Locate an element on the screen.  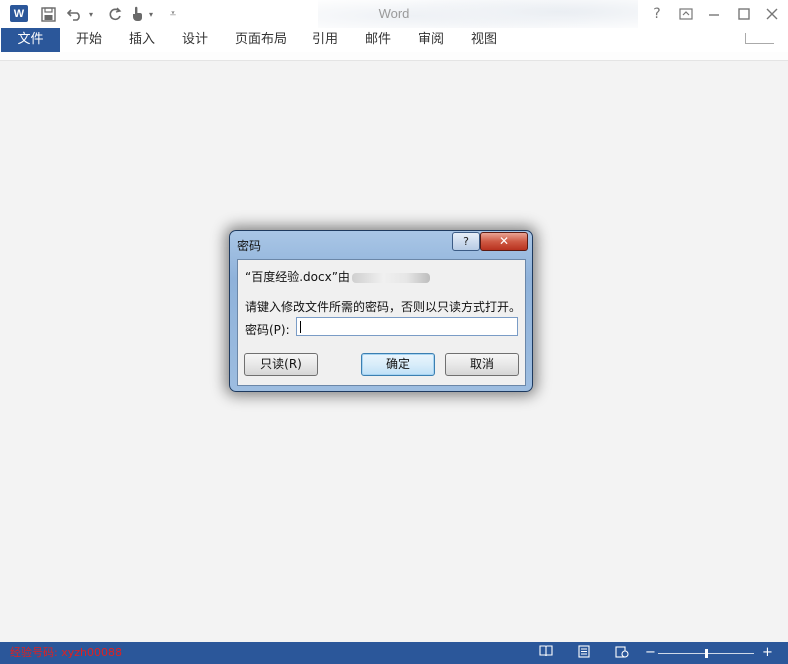
minimize-icon is located at coordinates (714, 14).